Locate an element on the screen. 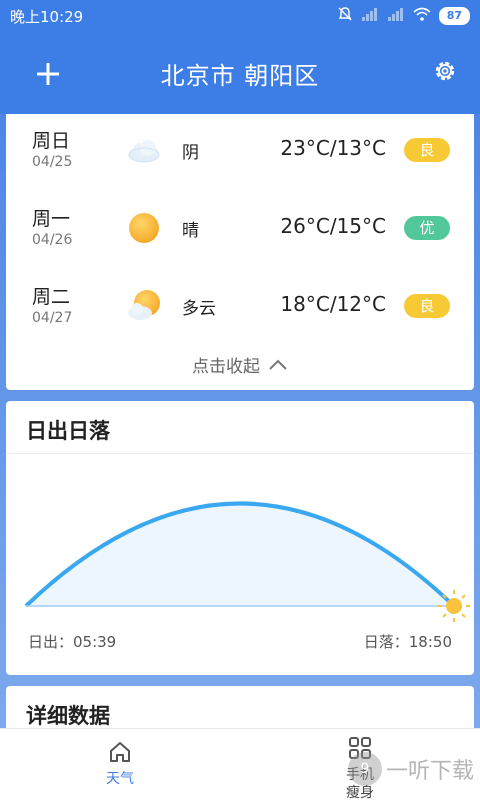 Image resolution: width=480 pixels, height=800 pixels. forecast-weather: 阴 is located at coordinates (190, 153).